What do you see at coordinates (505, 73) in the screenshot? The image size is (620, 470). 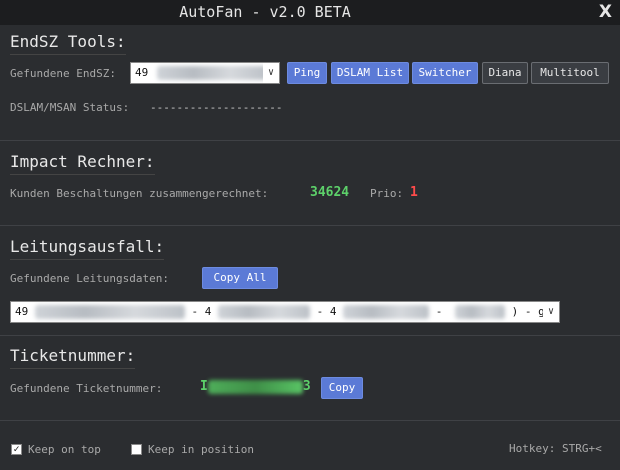 I see `diana-button: Diana` at bounding box center [505, 73].